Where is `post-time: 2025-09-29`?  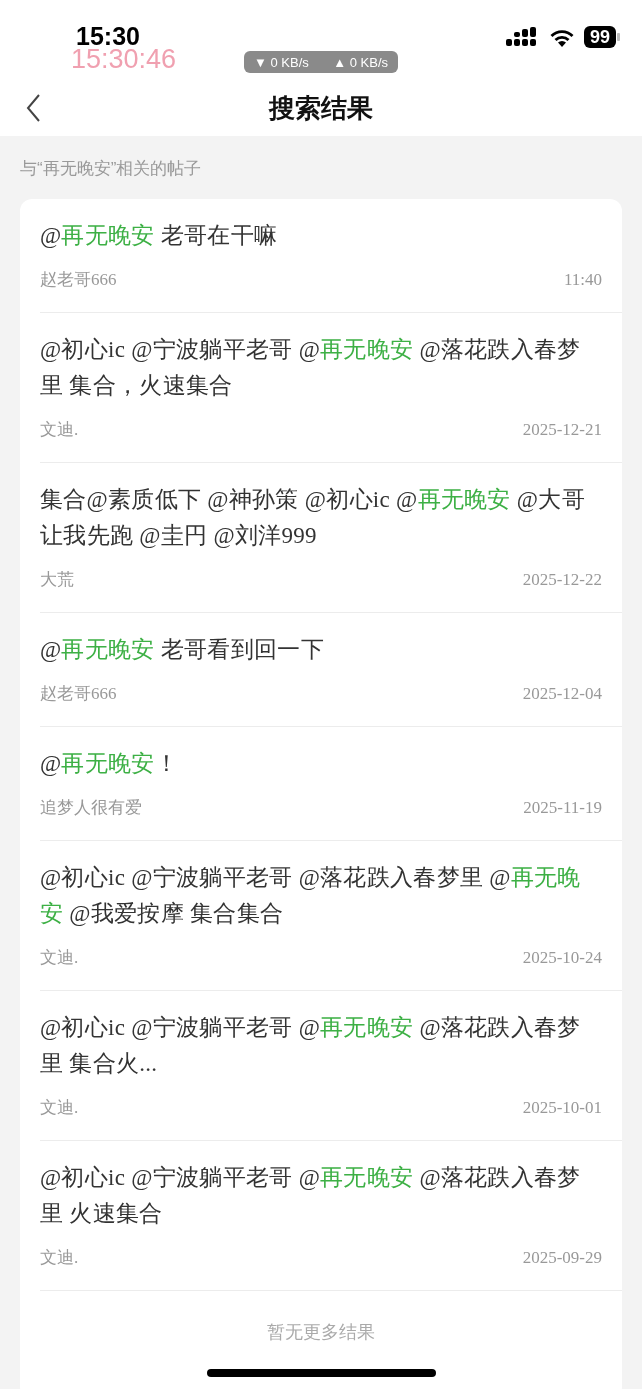 post-time: 2025-09-29 is located at coordinates (562, 1258).